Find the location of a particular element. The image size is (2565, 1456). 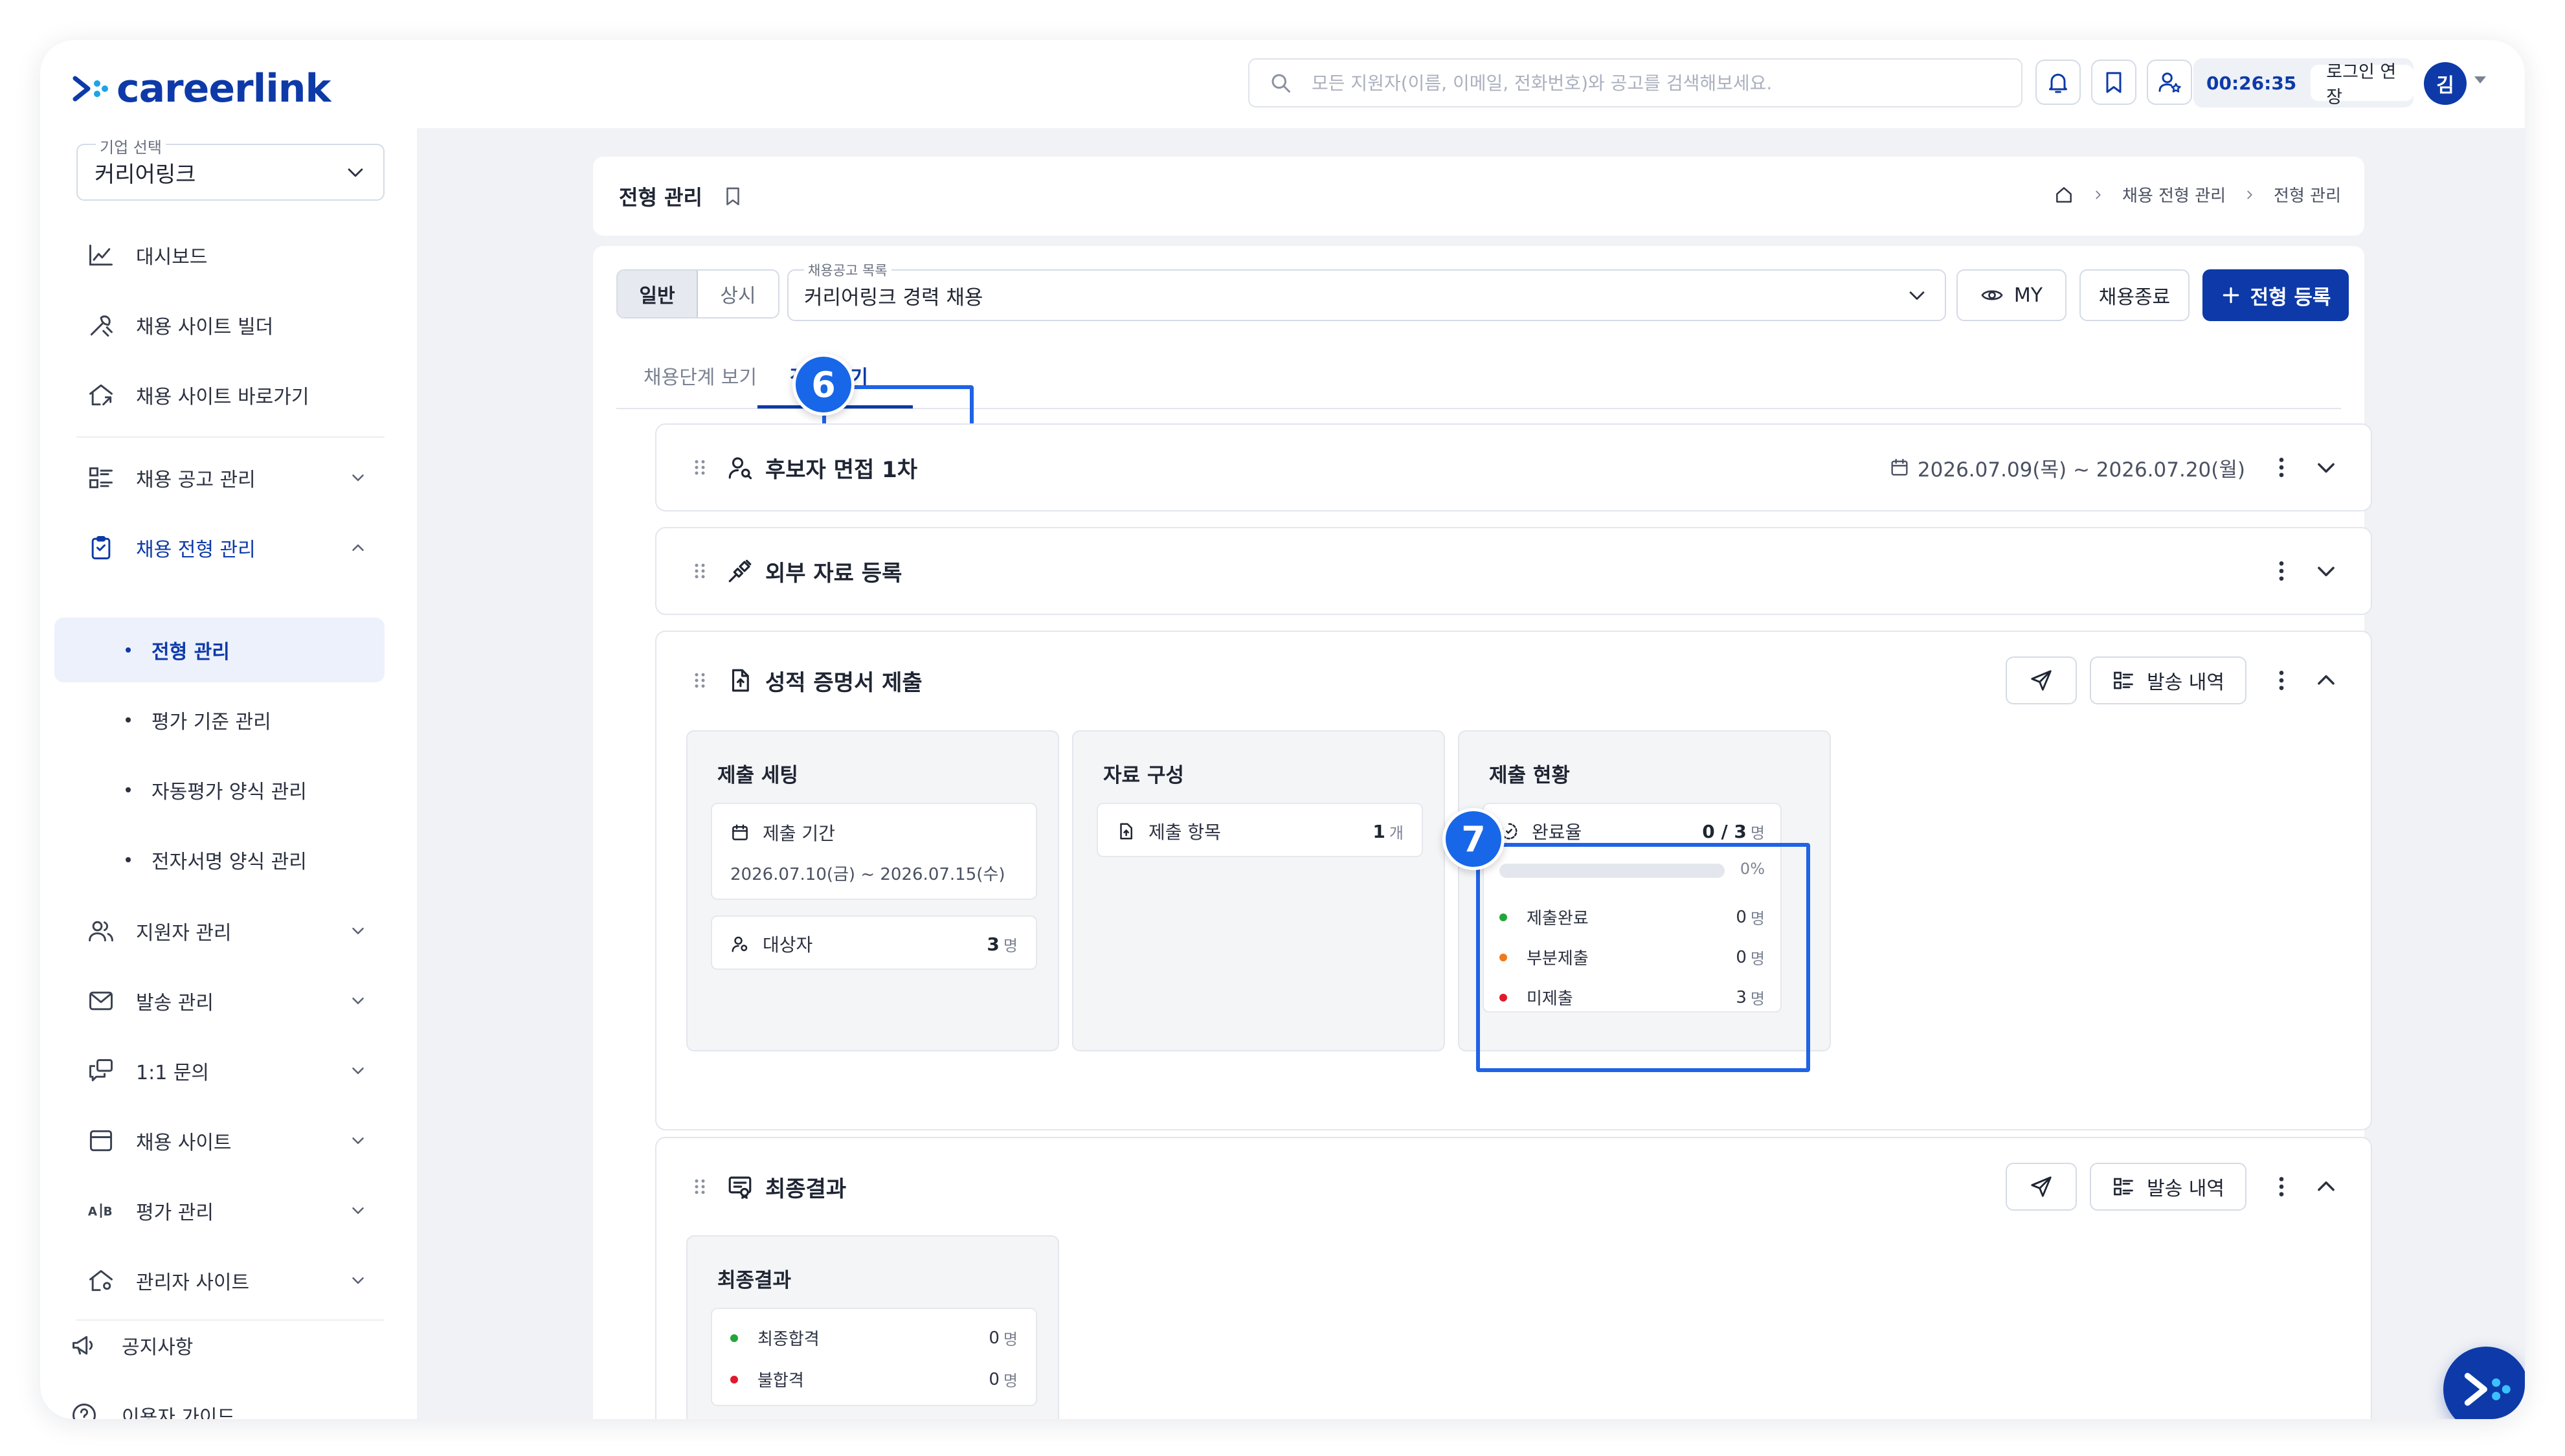

sidebar-item-sending: 발송 관리 is located at coordinates (230, 1001).